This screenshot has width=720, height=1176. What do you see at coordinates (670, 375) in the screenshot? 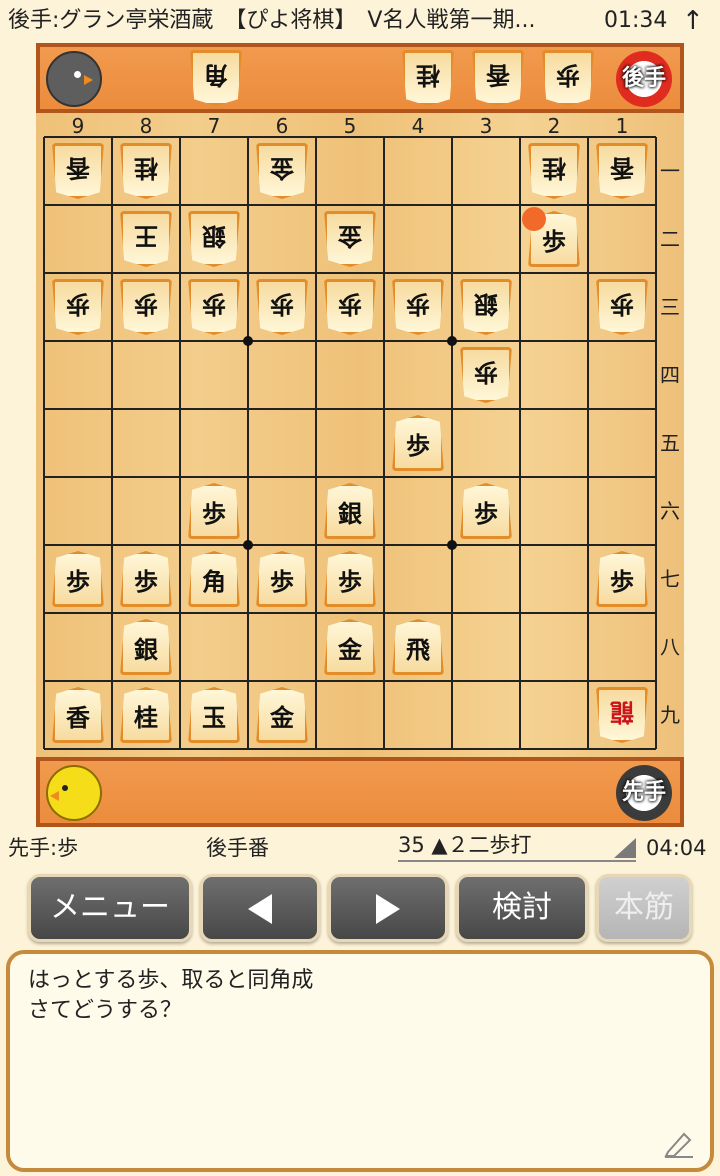
I see `rank-label: 四` at bounding box center [670, 375].